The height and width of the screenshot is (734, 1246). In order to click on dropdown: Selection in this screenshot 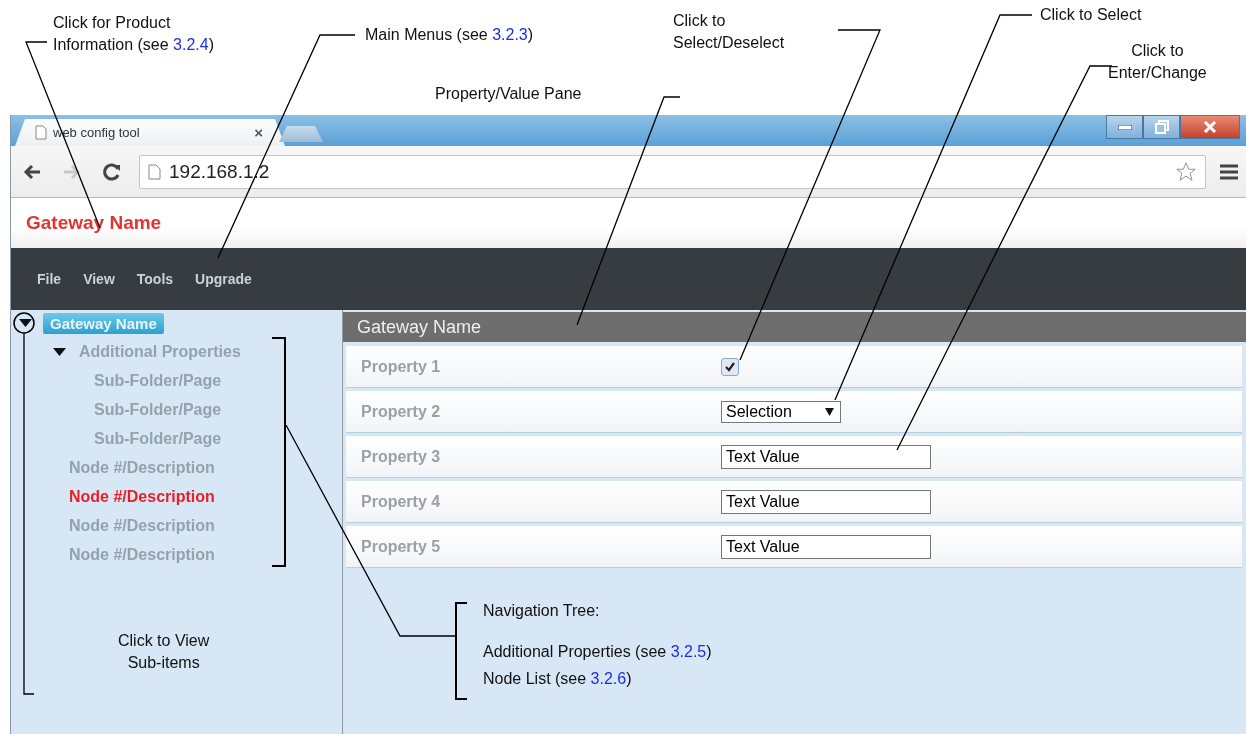, I will do `click(781, 411)`.